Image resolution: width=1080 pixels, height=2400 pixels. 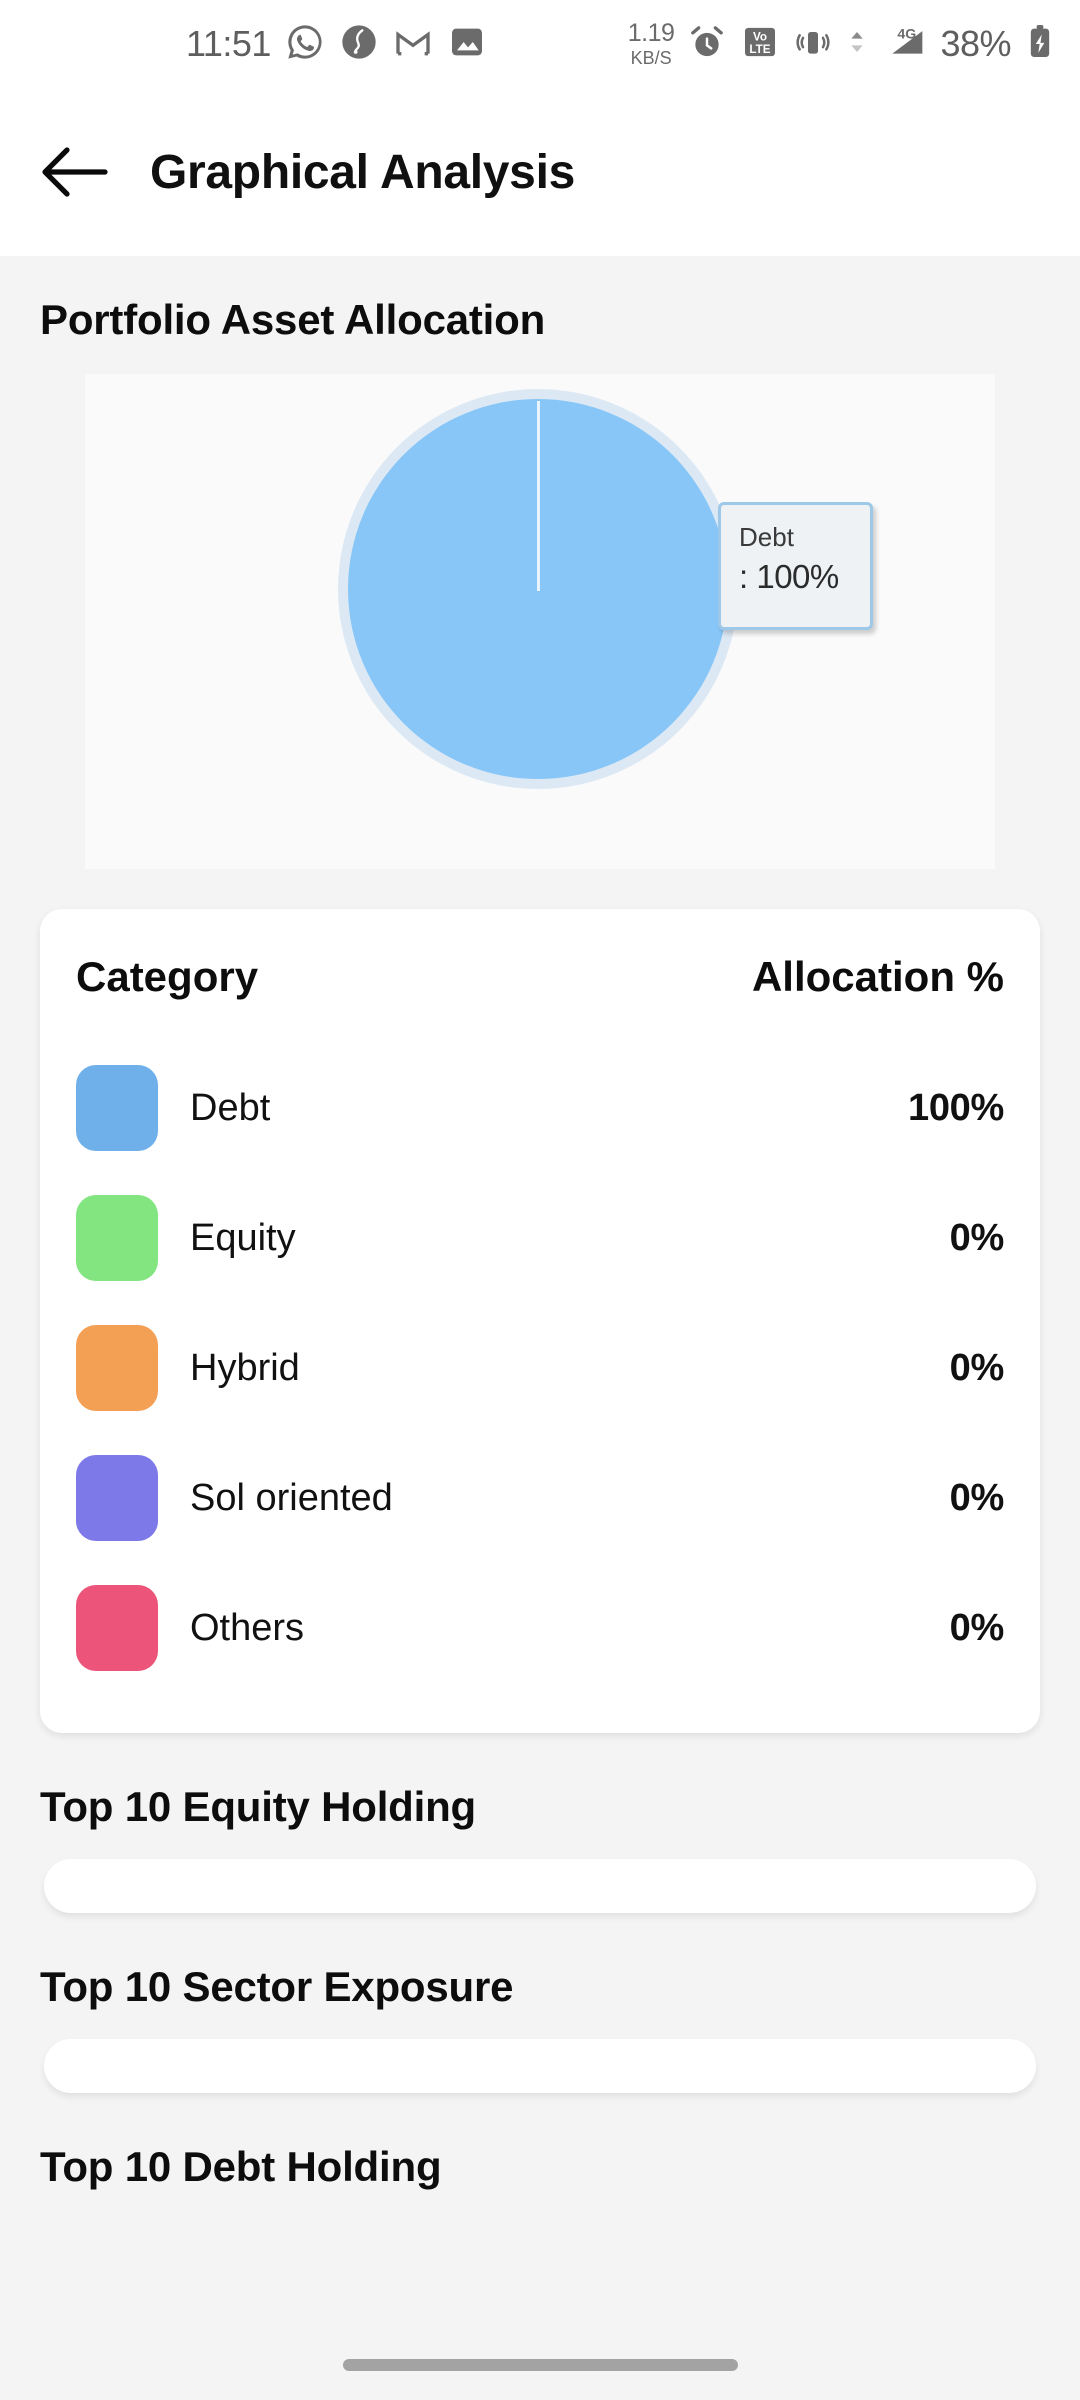 I want to click on vibrate-icon, so click(x=813, y=44).